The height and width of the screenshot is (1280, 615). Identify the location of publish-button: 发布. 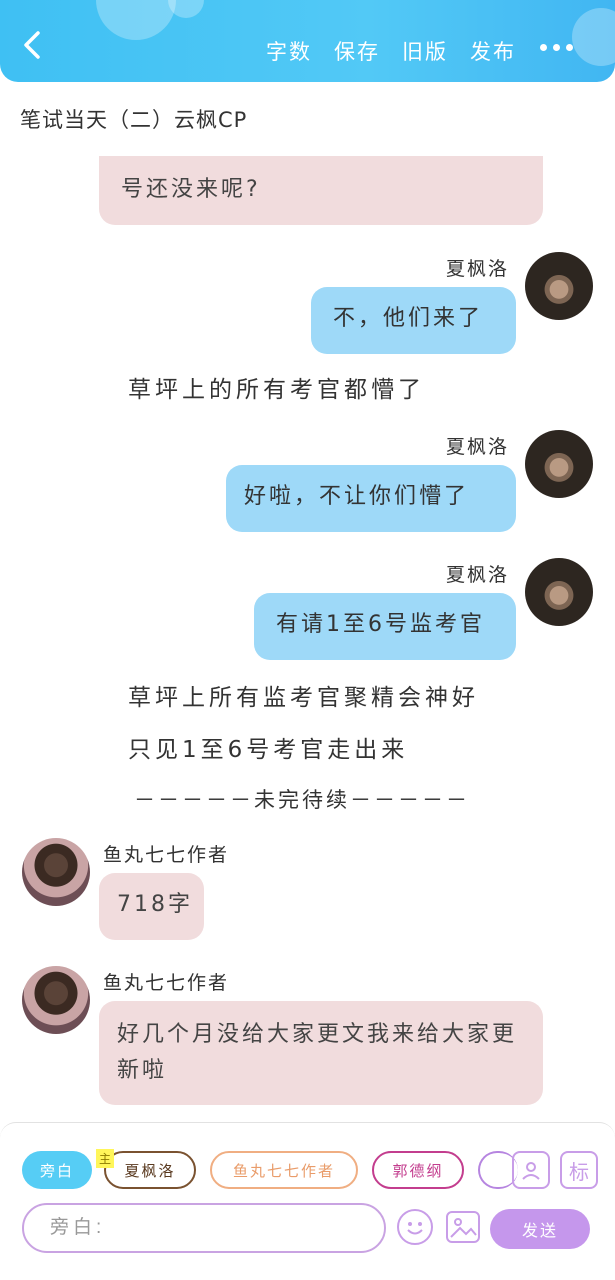
(493, 51).